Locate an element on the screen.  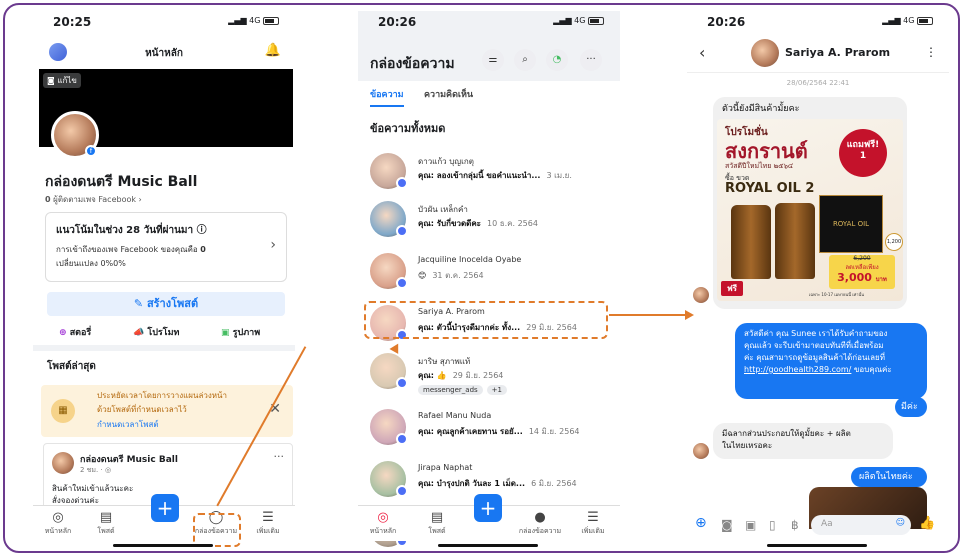
incoming-message-1-text: ตัวนี้ยังมีสินค้ามั้ยคะ is located at coordinates (761, 109).